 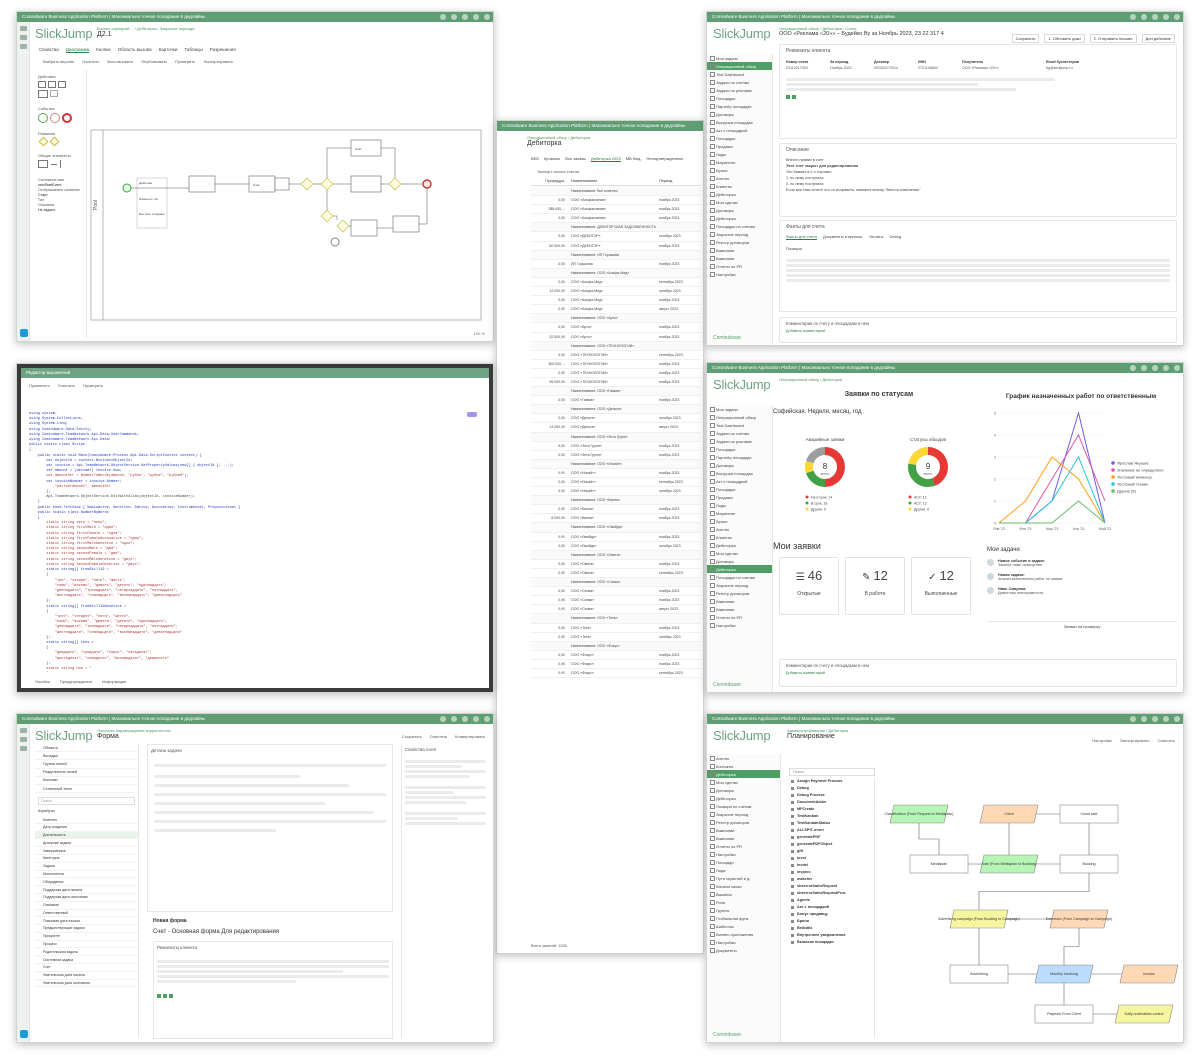 What do you see at coordinates (86, 820) in the screenshot?
I see `attribute-item: Клиенты` at bounding box center [86, 820].